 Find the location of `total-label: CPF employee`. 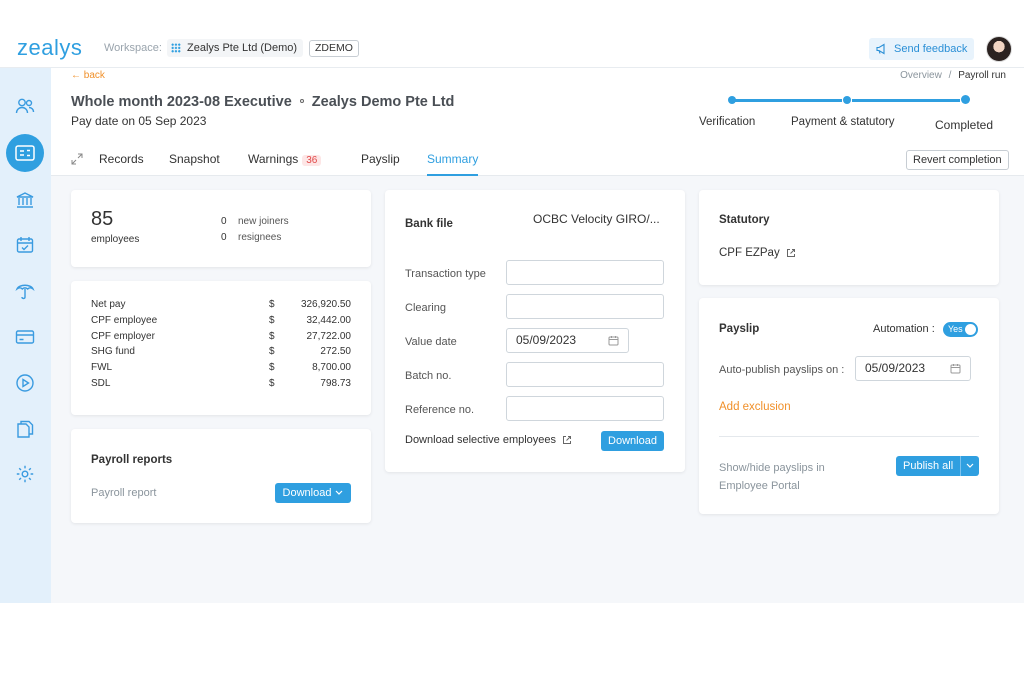

total-label: CPF employee is located at coordinates (124, 320).